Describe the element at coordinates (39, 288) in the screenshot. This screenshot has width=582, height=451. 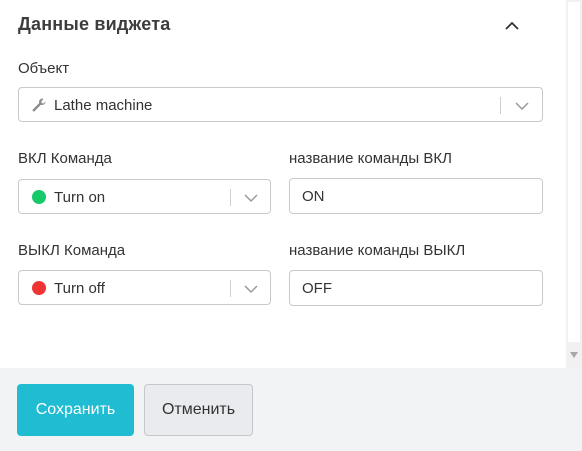
I see `status-dot-red-icon` at that location.